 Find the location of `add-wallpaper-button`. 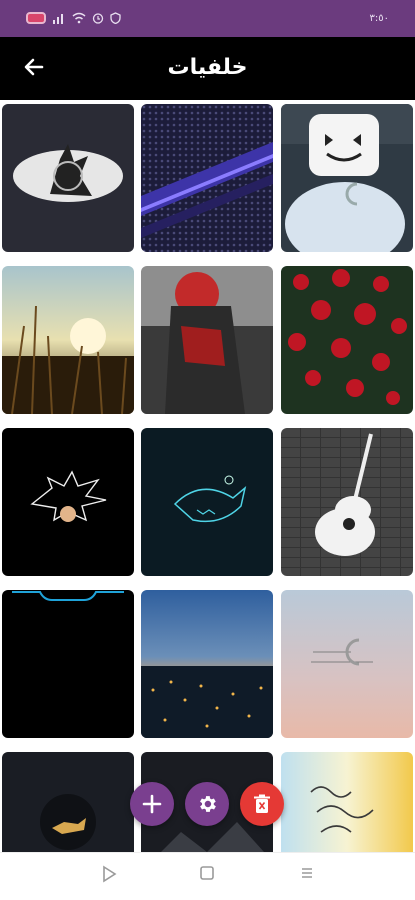

add-wallpaper-button is located at coordinates (152, 804).